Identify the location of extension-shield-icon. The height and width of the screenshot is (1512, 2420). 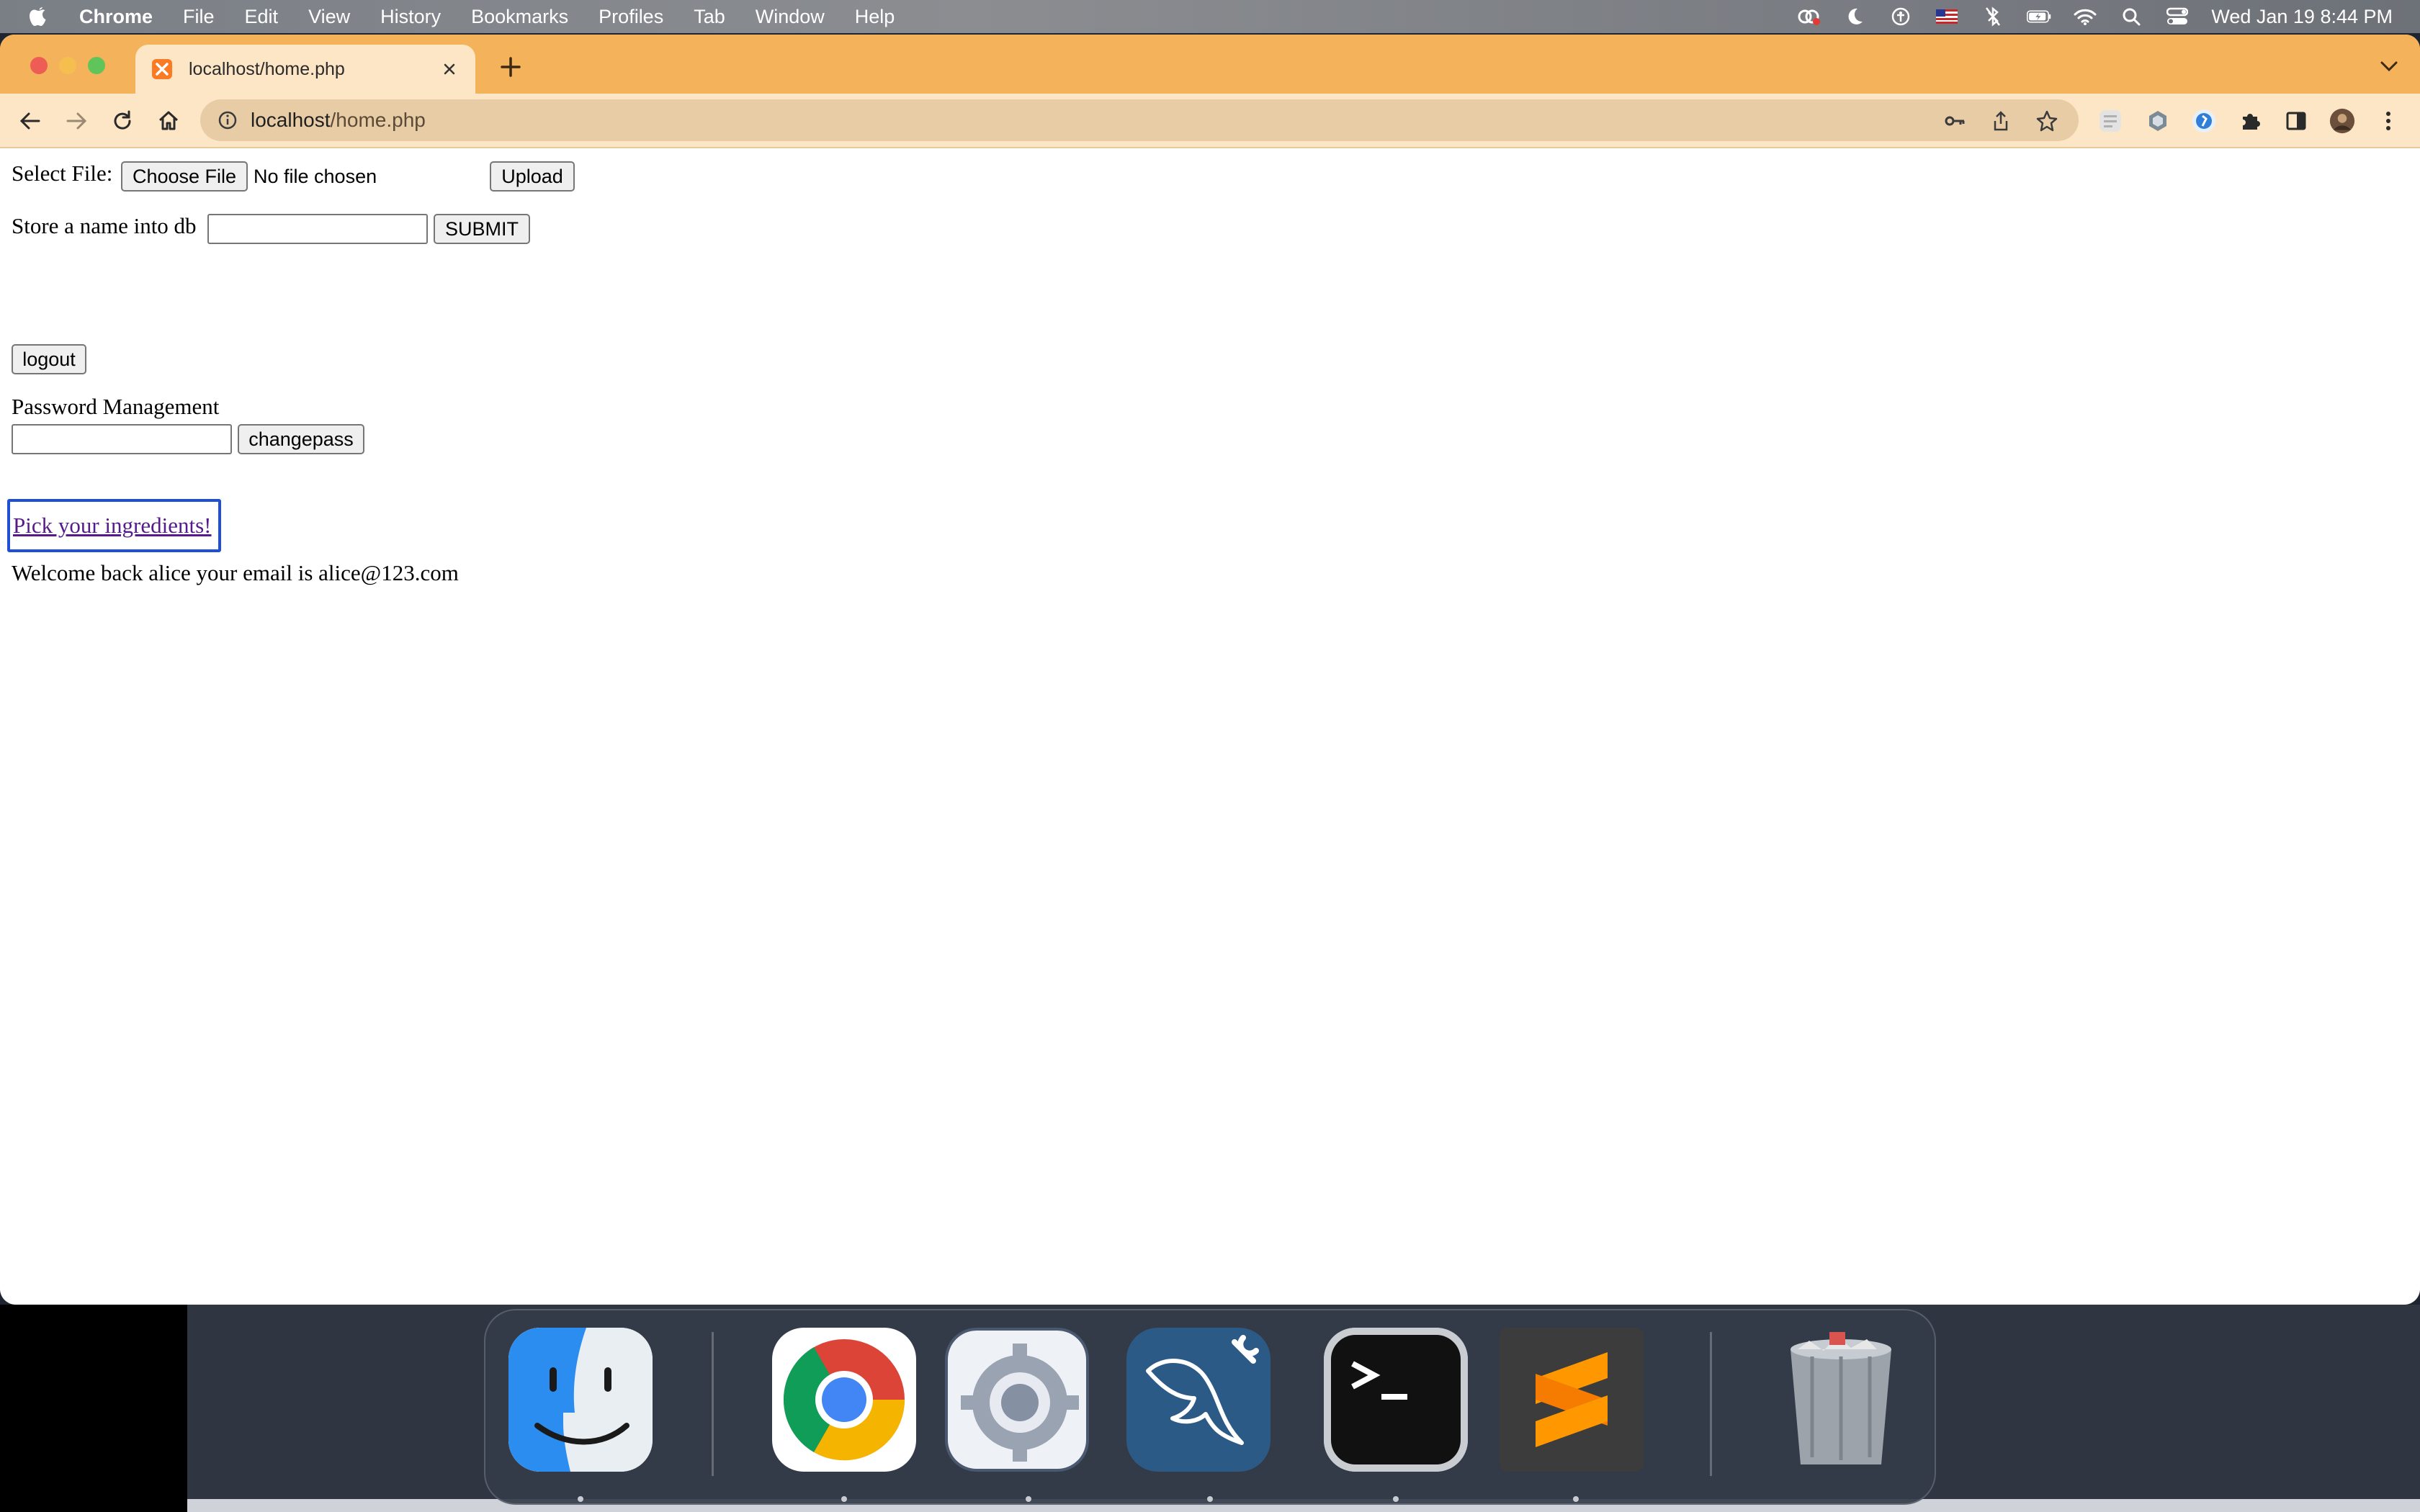
(2158, 121).